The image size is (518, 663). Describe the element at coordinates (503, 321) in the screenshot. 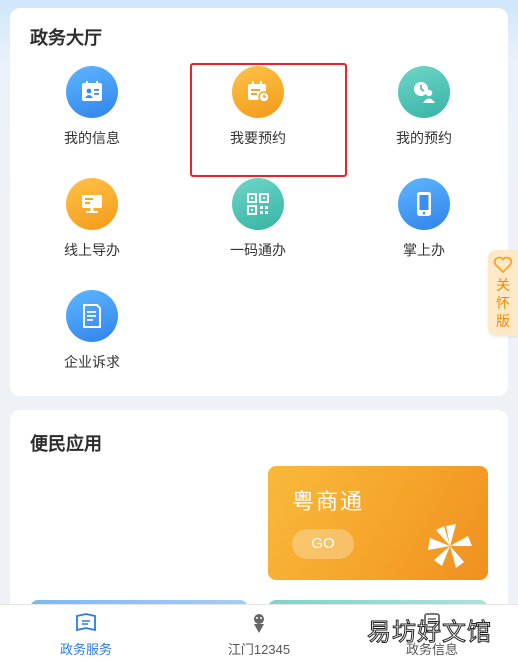

I see `care-mode-char-3: 版` at that location.